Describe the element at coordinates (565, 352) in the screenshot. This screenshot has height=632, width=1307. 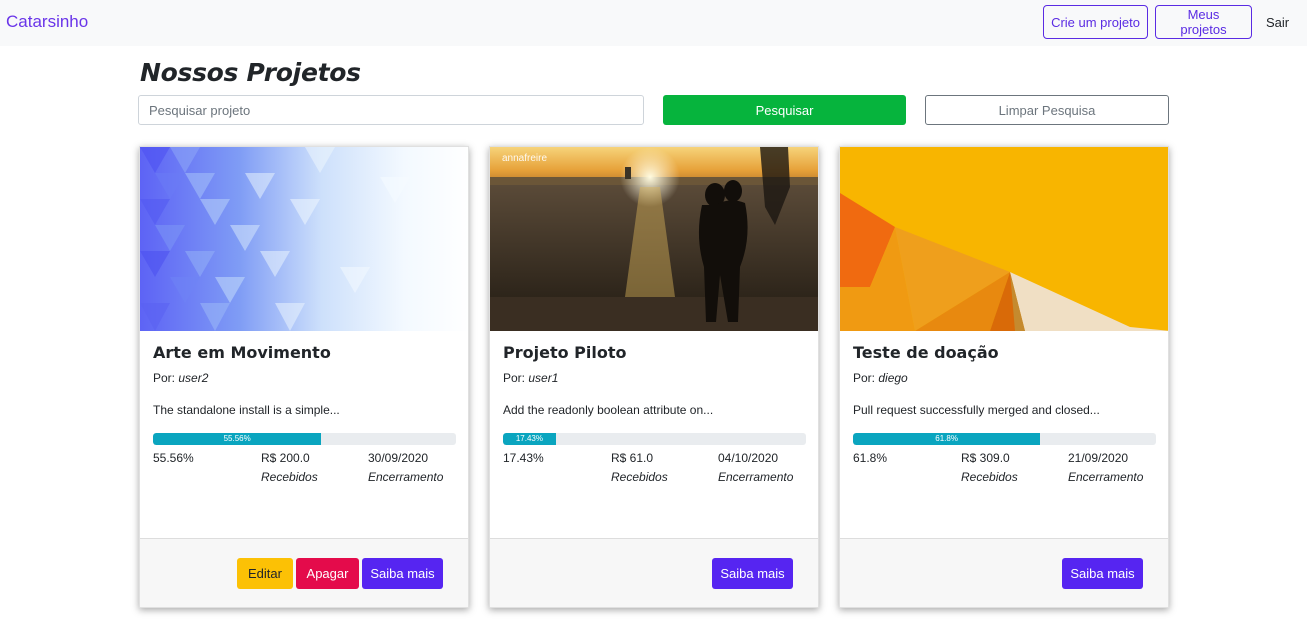
I see `project-title: Projeto Piloto` at that location.